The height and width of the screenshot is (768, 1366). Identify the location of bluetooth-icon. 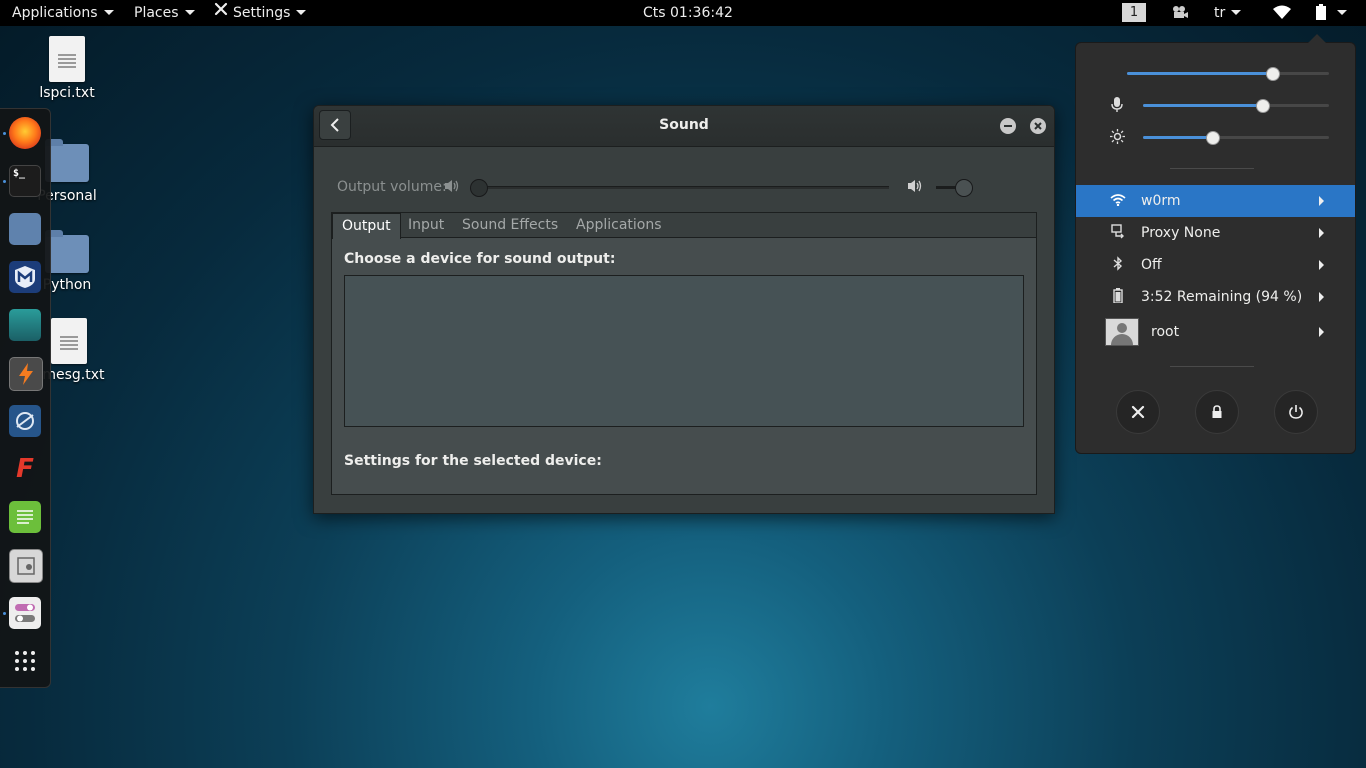
(1118, 265).